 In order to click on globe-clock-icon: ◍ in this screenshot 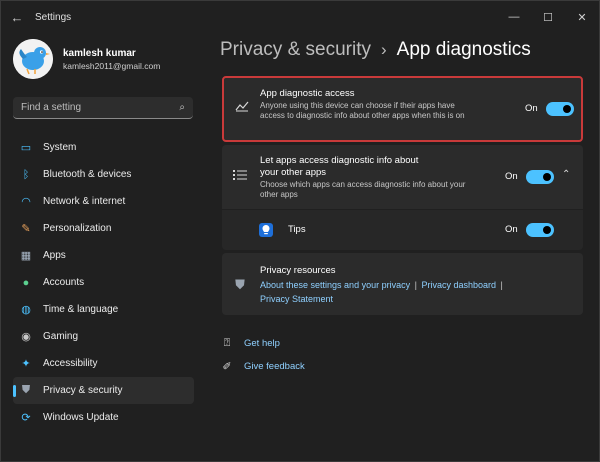, I will do `click(26, 310)`.